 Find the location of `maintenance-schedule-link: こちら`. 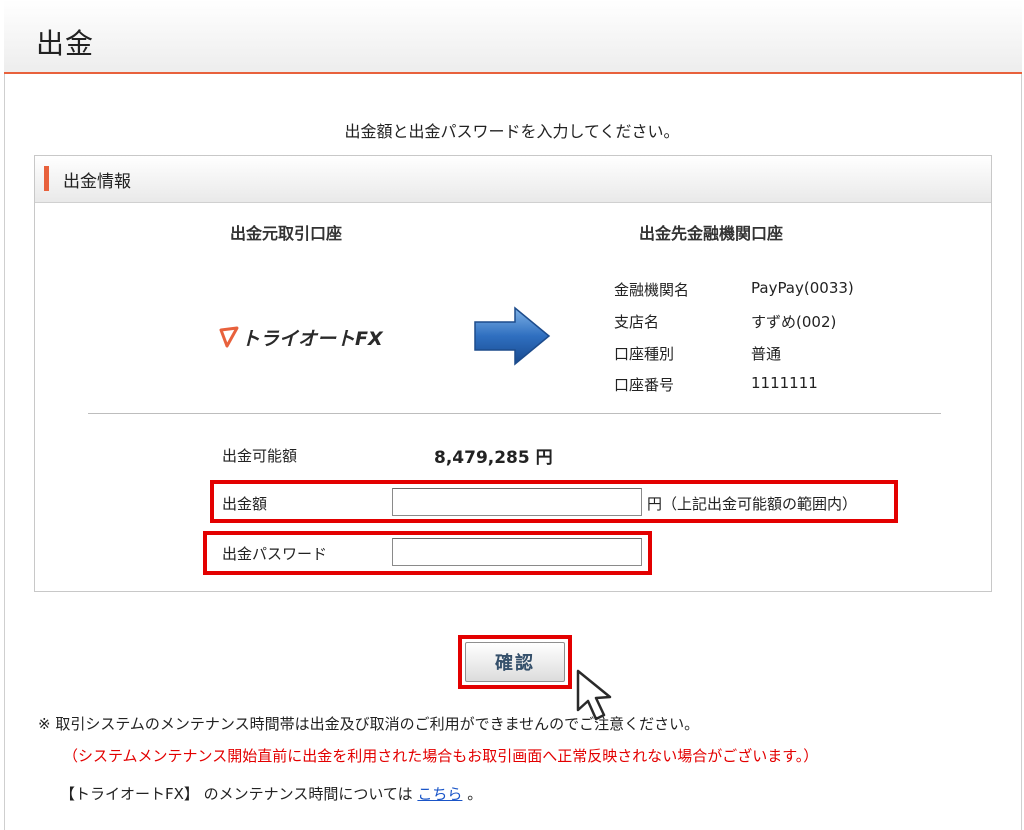

maintenance-schedule-link: こちら is located at coordinates (439, 794).